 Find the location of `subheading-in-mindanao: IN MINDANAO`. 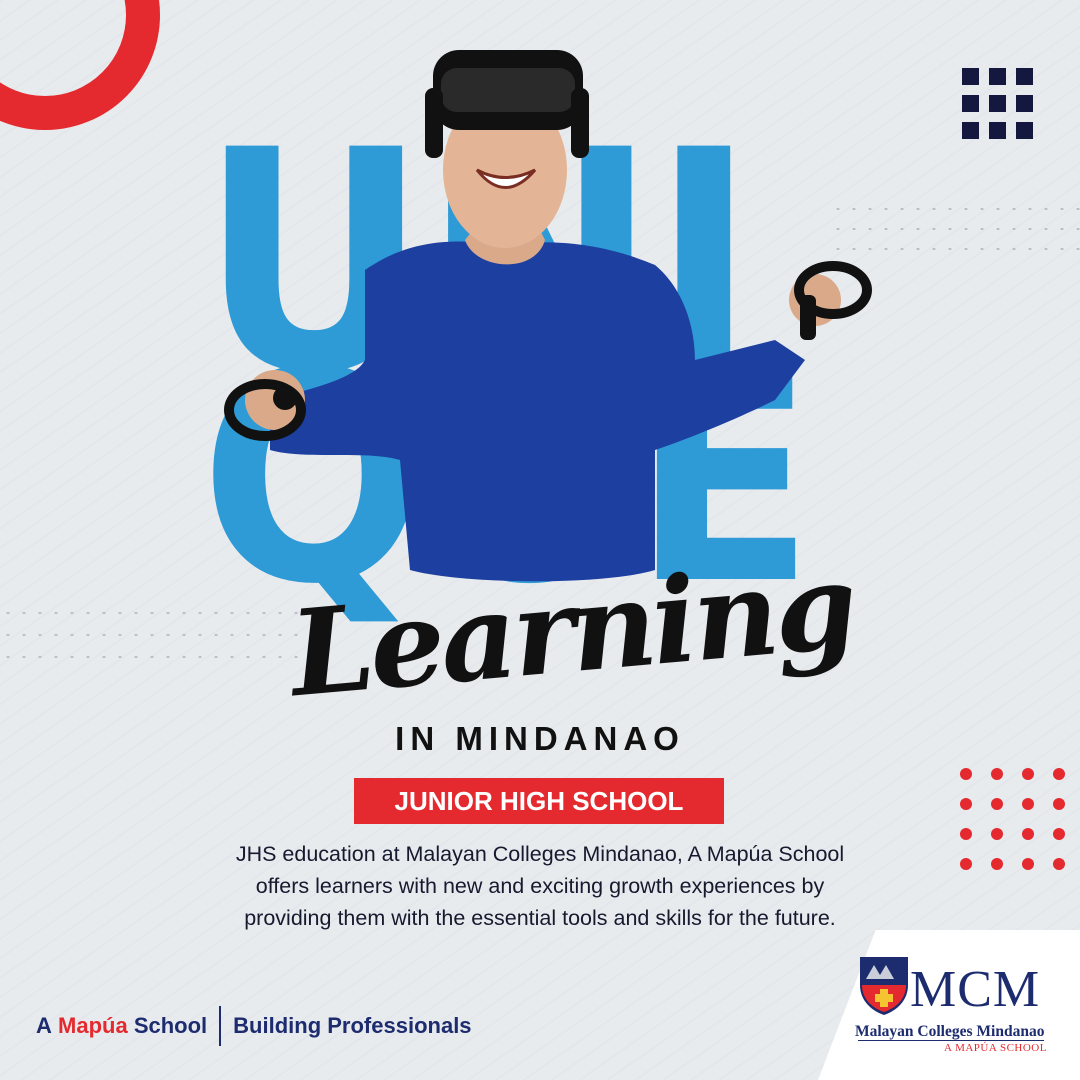

subheading-in-mindanao: IN MINDANAO is located at coordinates (540, 738).